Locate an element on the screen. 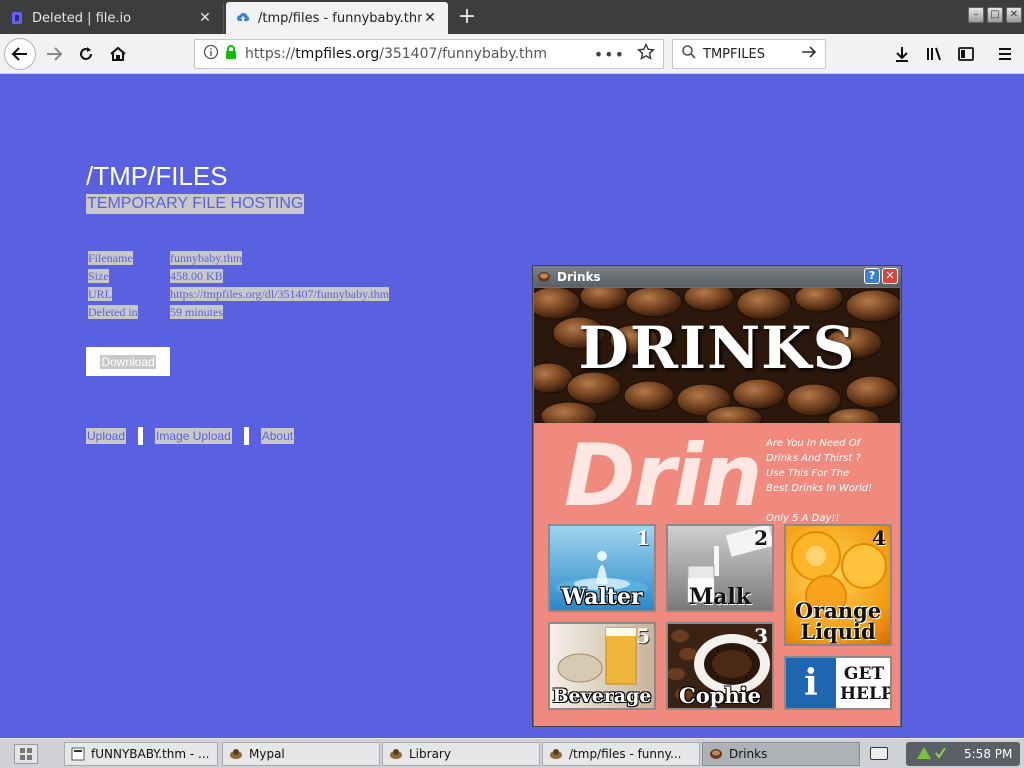 The width and height of the screenshot is (1024, 768). info-key-size: Size is located at coordinates (98, 276).